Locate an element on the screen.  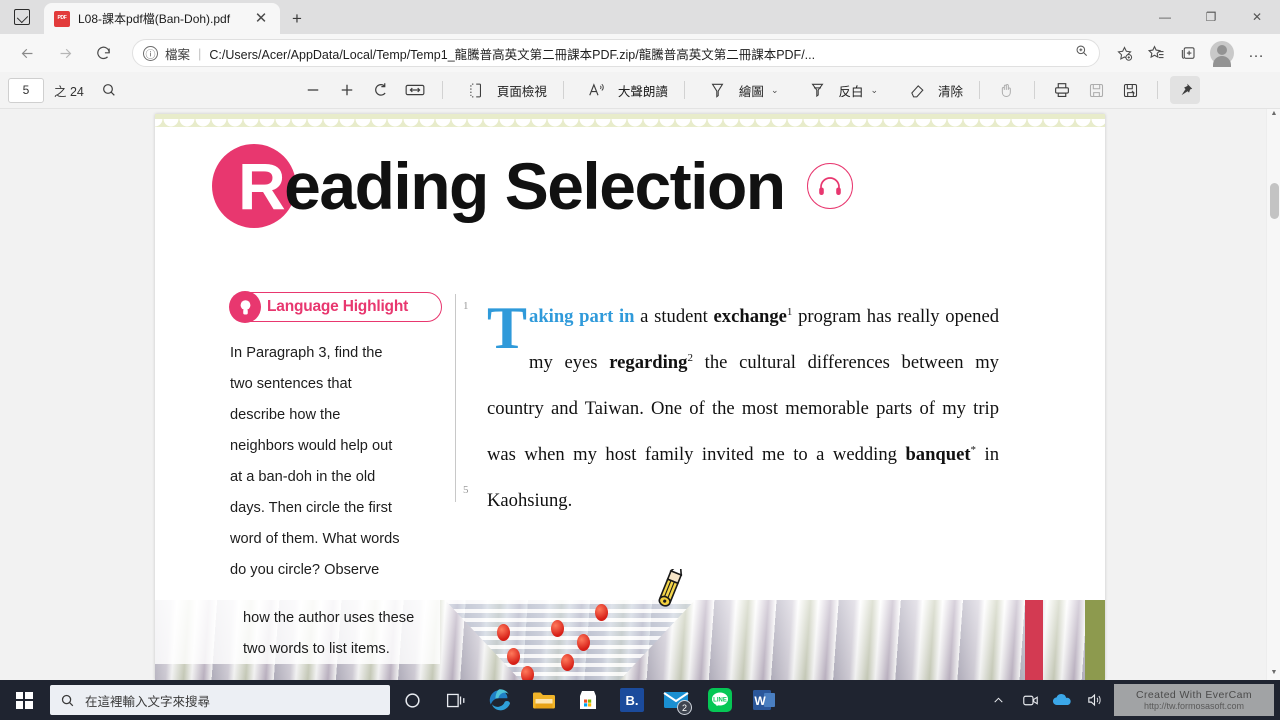
draw-button: 繪圖 ⌄ is located at coordinates (740, 90).